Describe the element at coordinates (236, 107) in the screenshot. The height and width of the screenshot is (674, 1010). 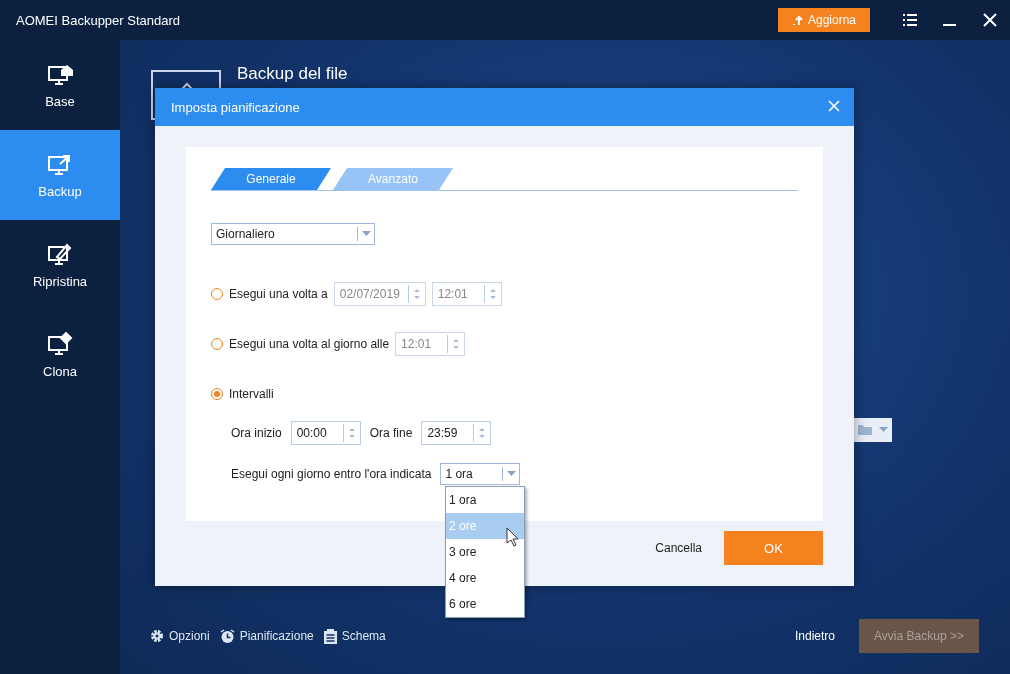
I see `dialog-title: Imposta pianificazione` at that location.